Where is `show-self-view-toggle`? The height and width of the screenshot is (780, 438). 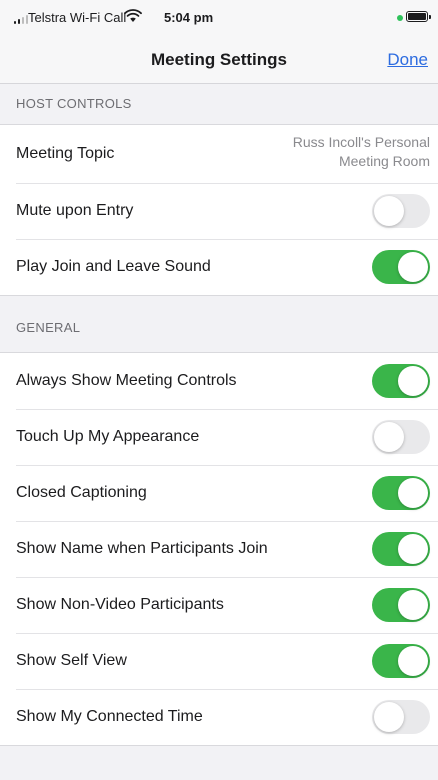 show-self-view-toggle is located at coordinates (401, 661).